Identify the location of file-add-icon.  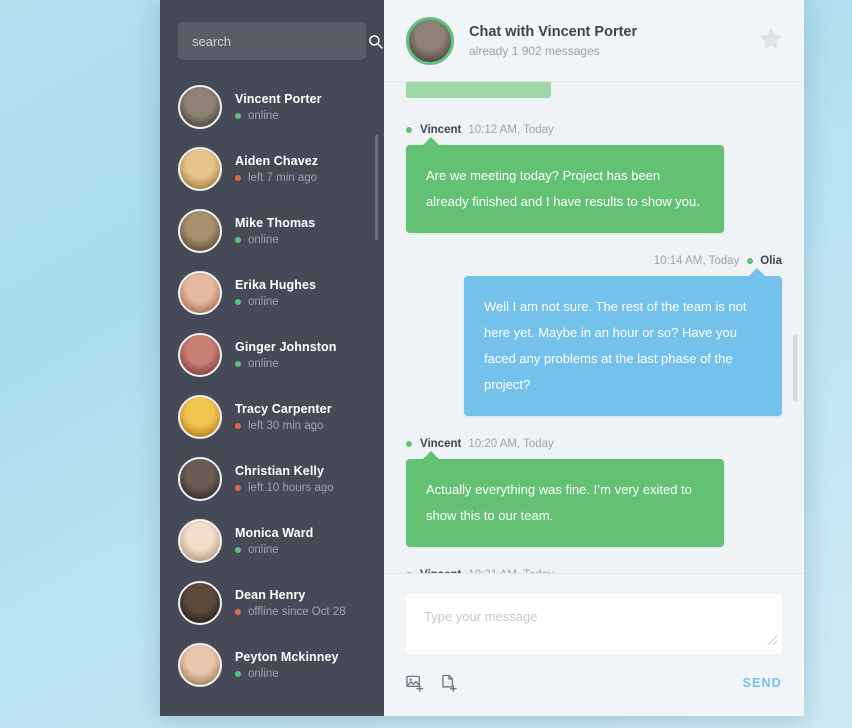
(450, 683).